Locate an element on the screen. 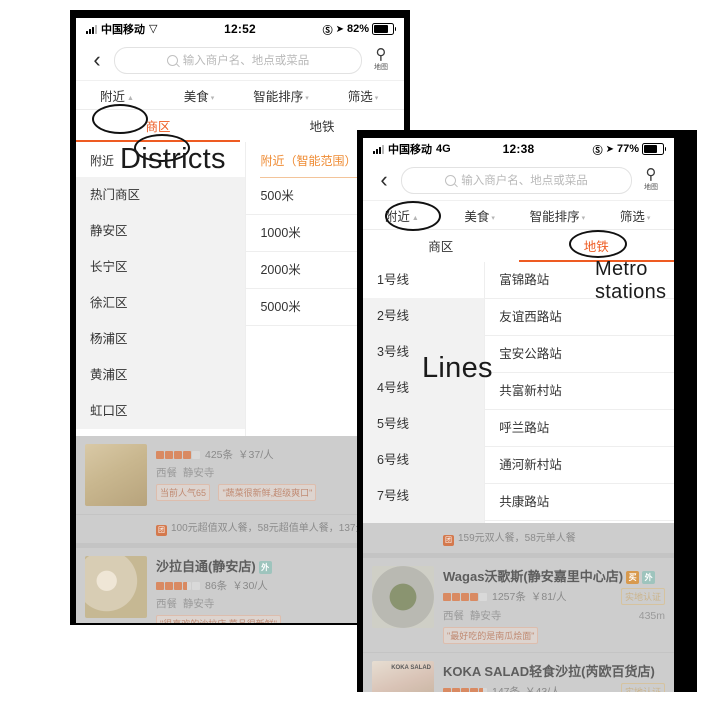  business-thumbnail: KOKA SALAD is located at coordinates (403, 676).